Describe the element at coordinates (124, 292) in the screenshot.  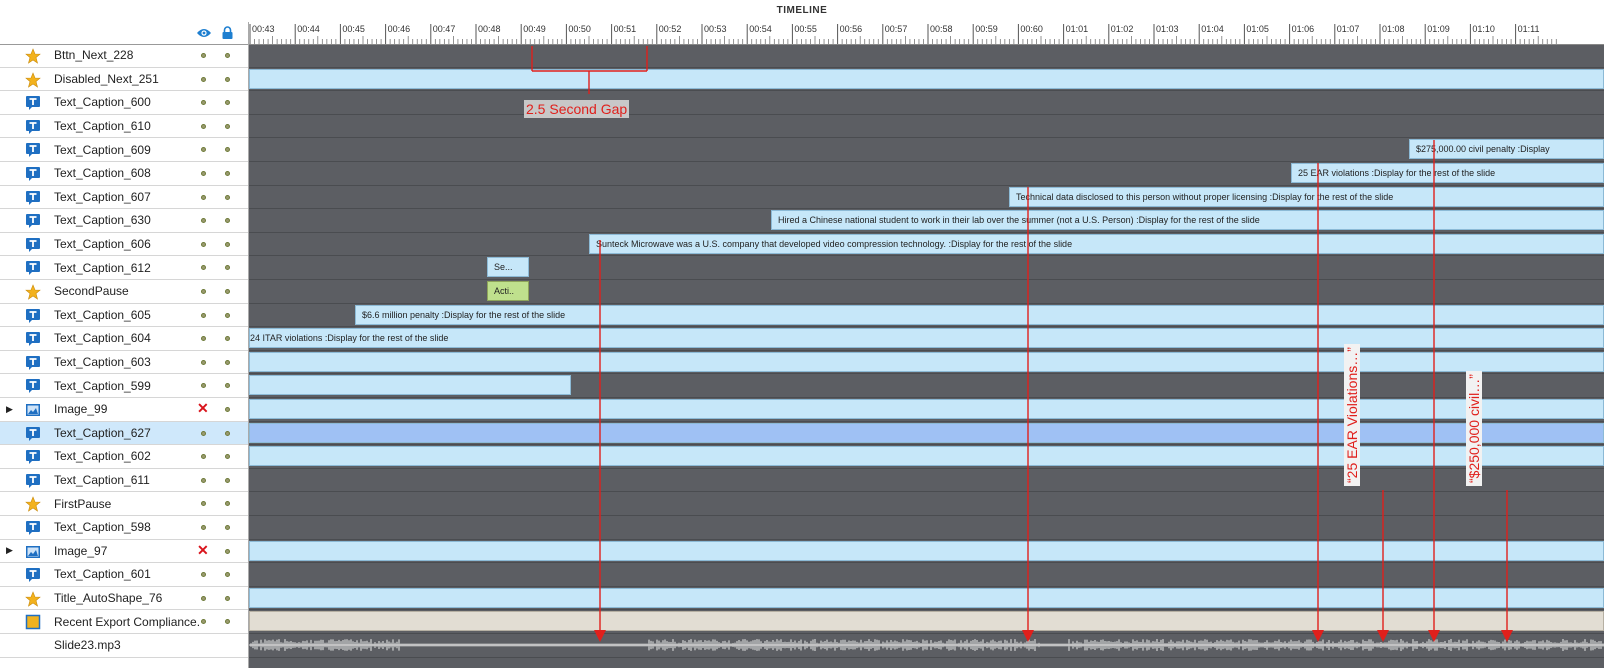
I see `layer-row: SecondPause` at that location.